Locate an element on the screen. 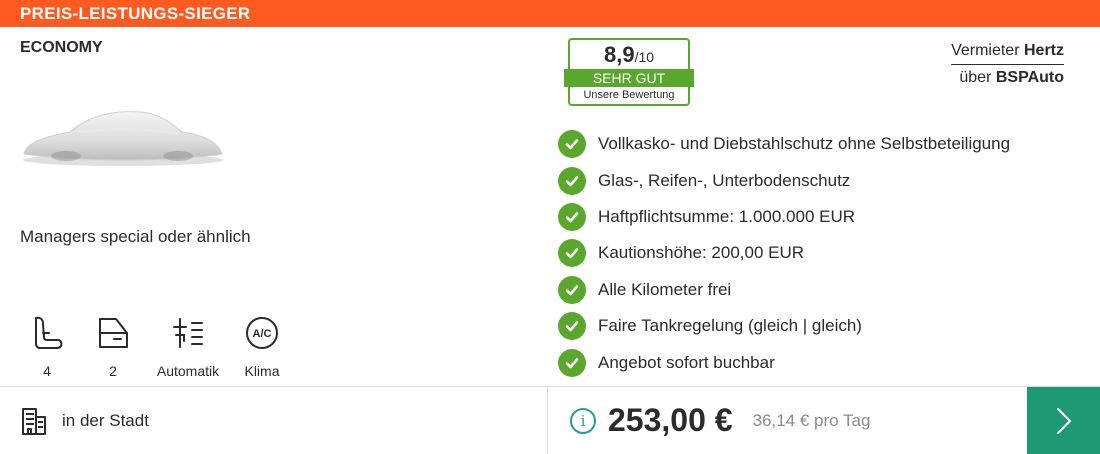 This screenshot has width=1100, height=454. rating-score: 8,9 is located at coordinates (619, 54).